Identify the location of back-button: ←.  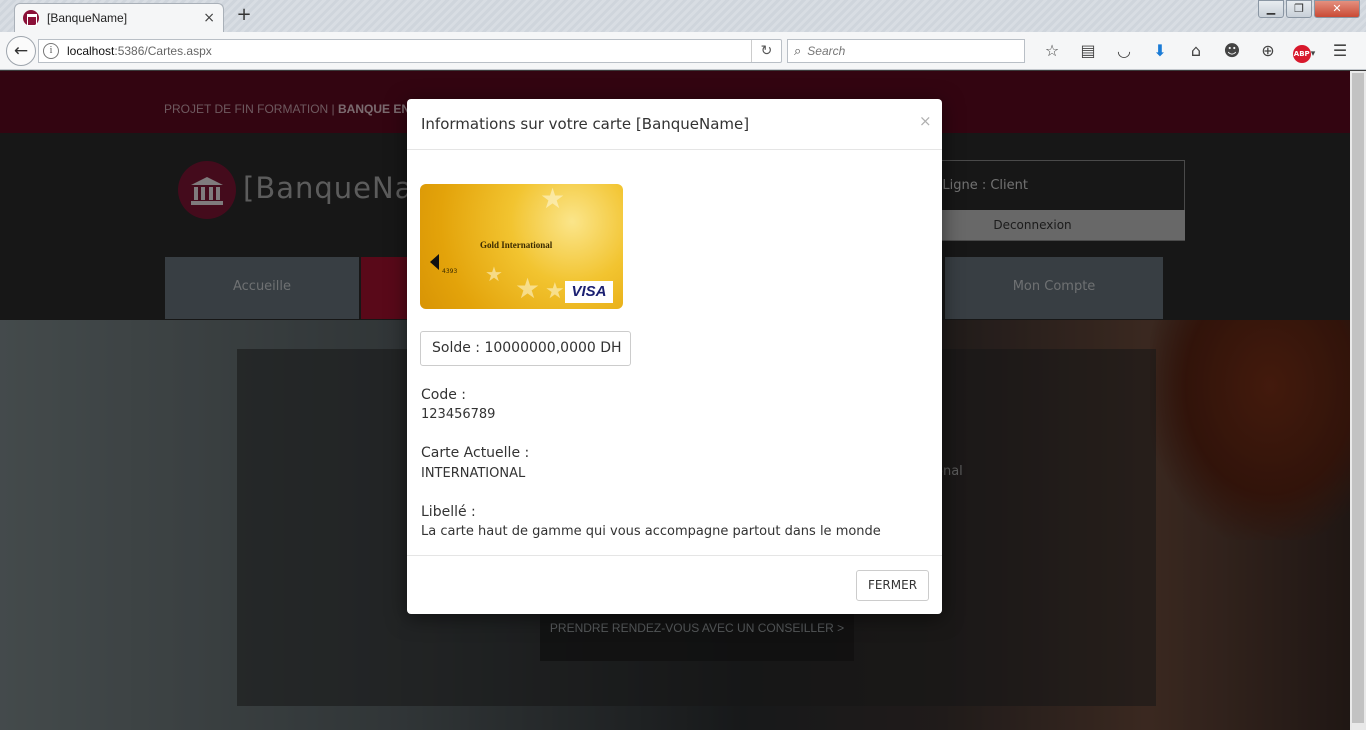
(21, 51).